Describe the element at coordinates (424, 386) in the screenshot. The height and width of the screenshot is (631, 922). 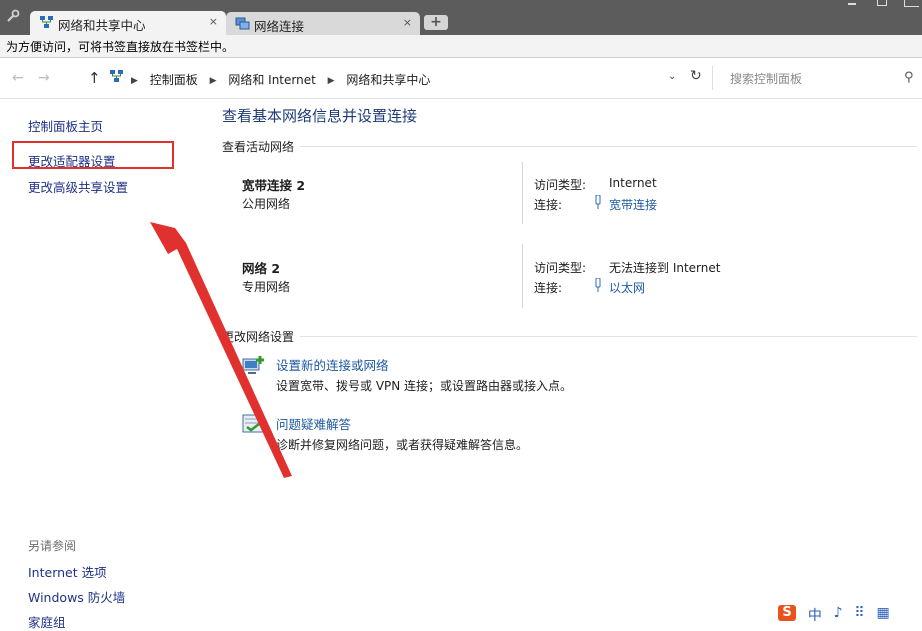
I see `task-description: 设置宽带、拨号或 VPN 连接；或设置路由器或接入点。` at that location.